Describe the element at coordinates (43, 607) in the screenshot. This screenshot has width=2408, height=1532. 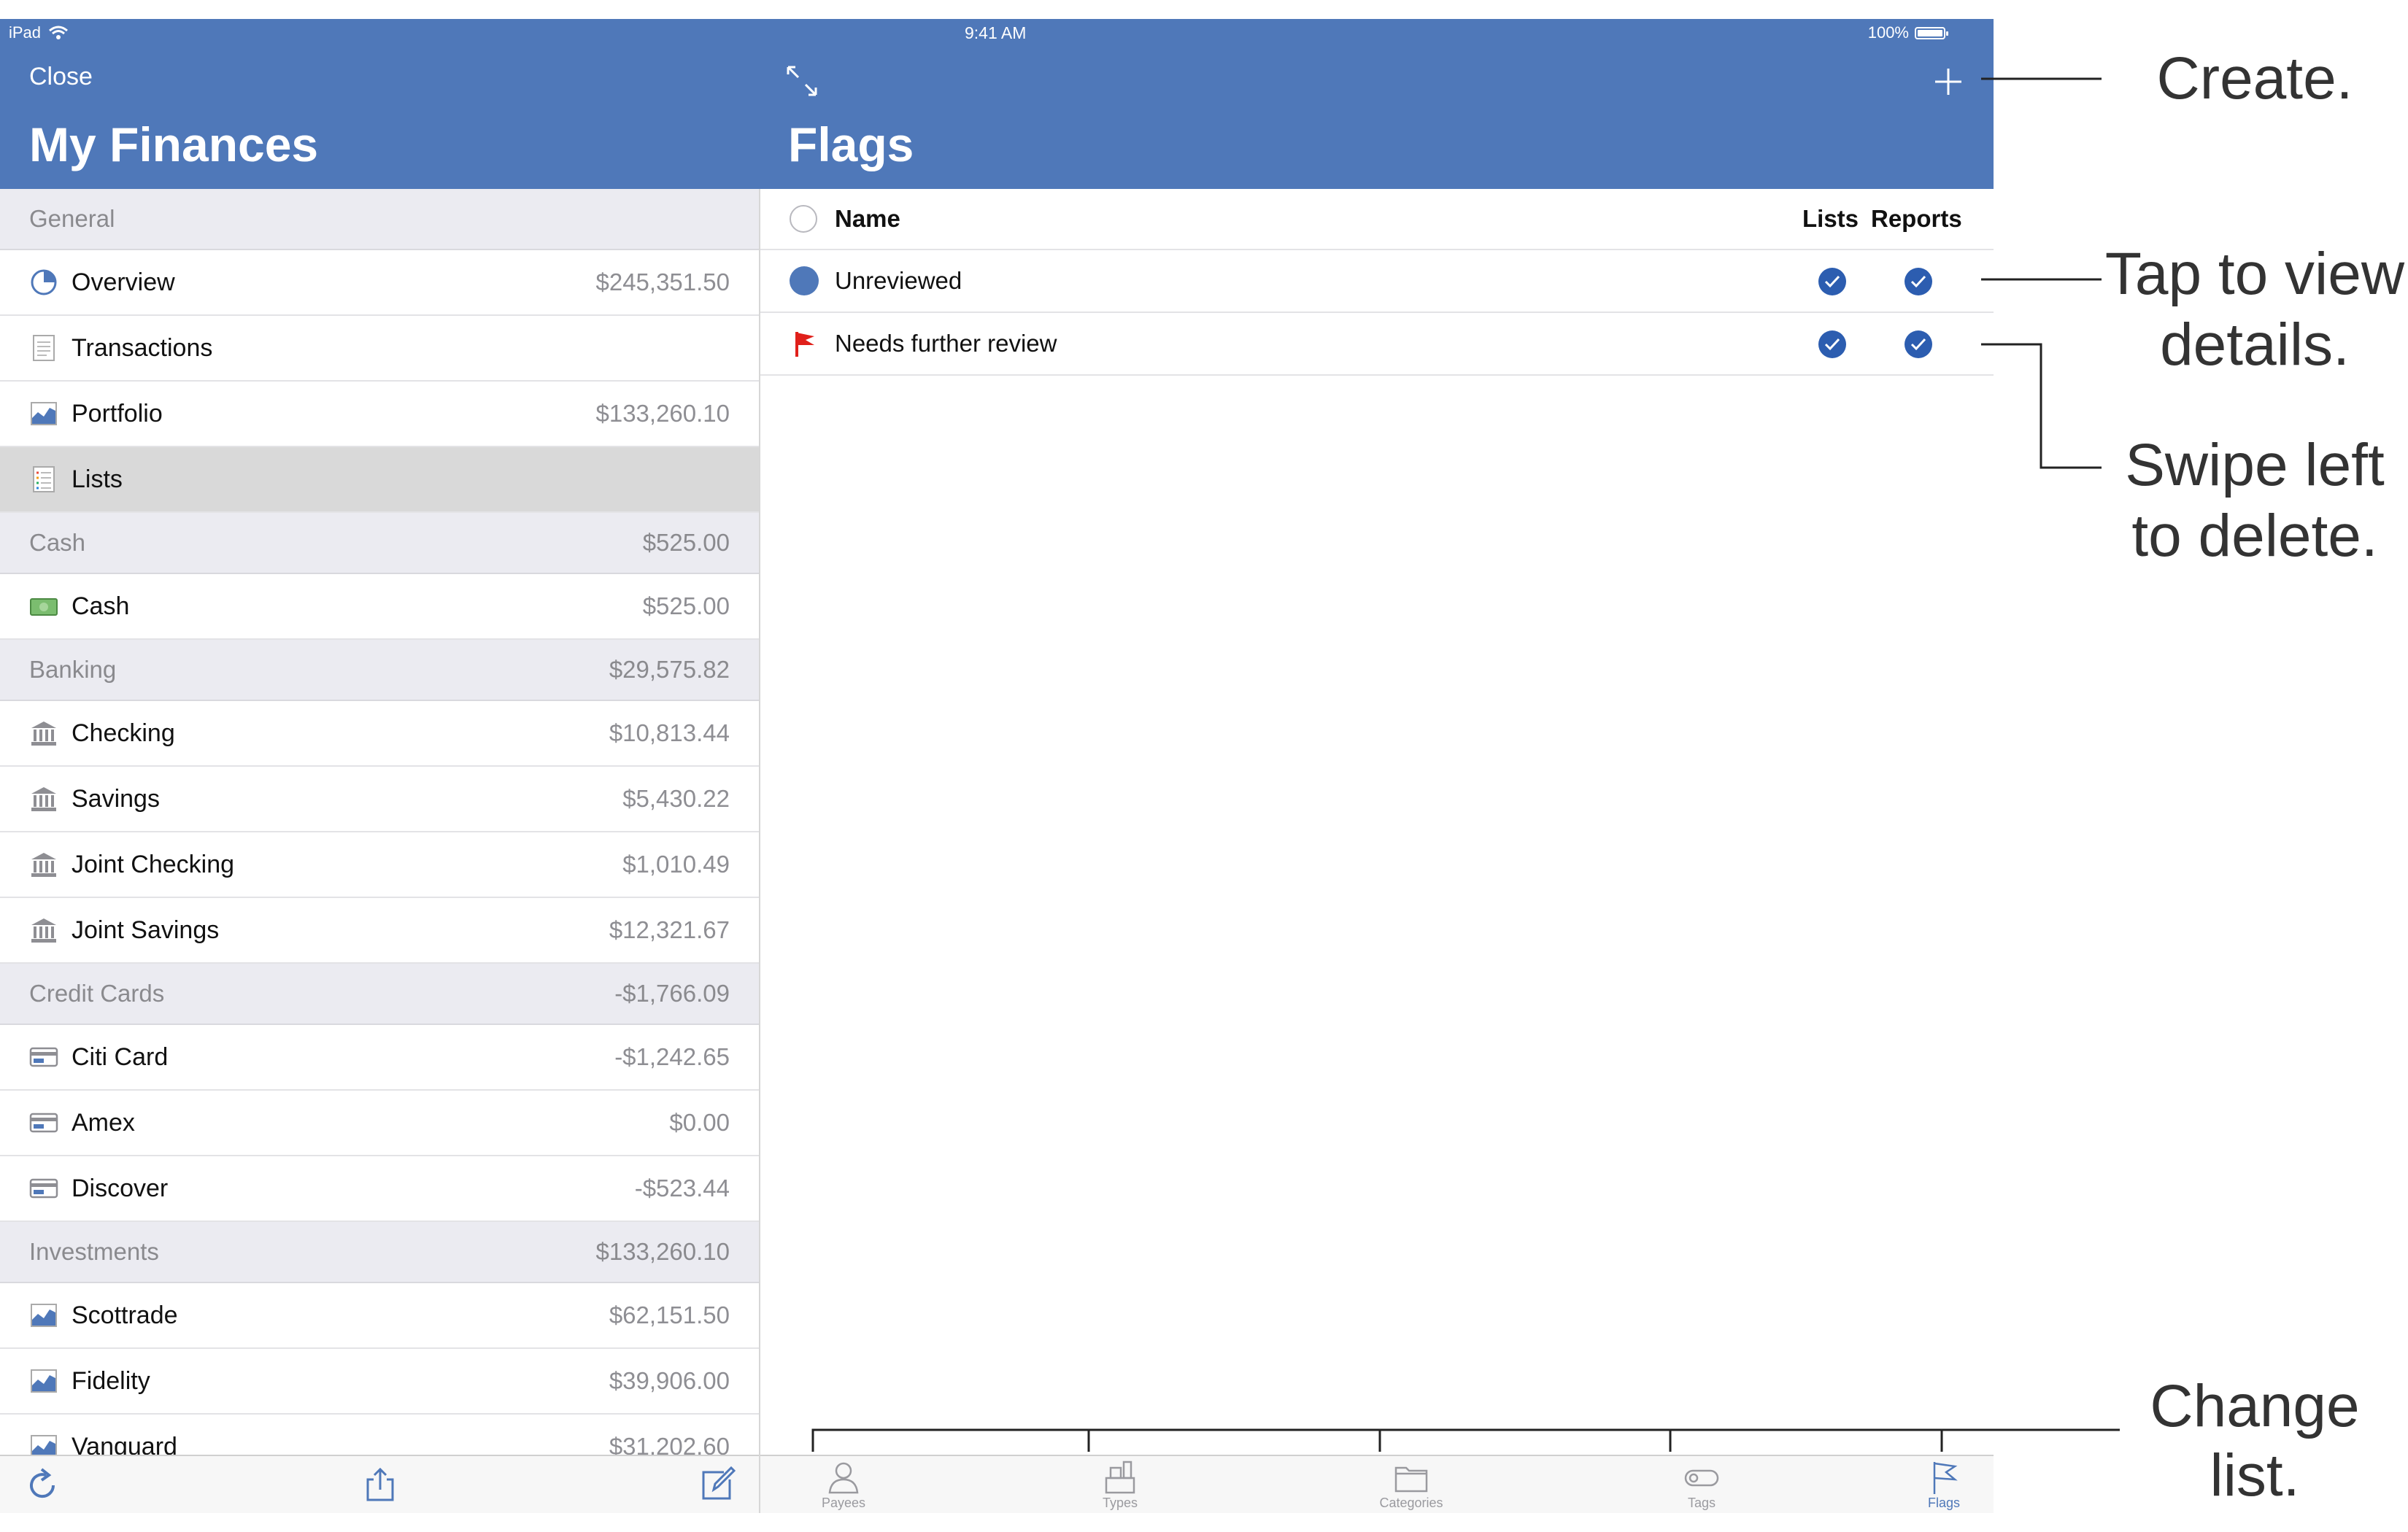
I see `cash-icon` at that location.